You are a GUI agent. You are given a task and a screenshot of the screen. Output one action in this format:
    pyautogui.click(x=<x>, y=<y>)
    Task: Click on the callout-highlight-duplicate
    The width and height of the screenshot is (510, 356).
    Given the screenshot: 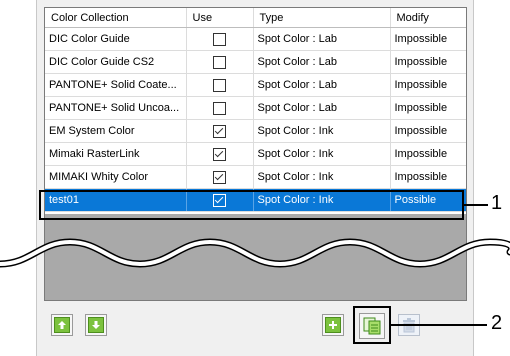 What is the action you would take?
    pyautogui.click(x=372, y=325)
    